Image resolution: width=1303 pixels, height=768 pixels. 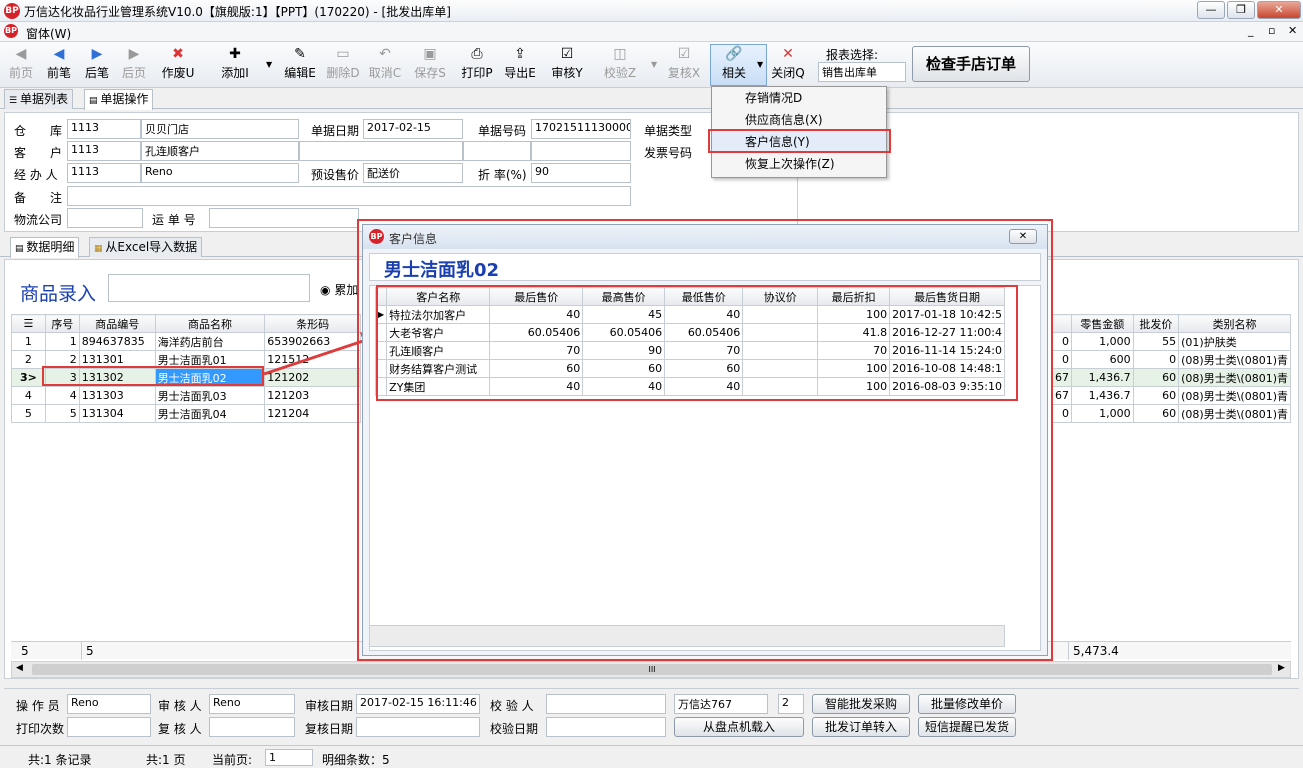 I want to click on date-input: 2017-02-15, so click(x=413, y=129).